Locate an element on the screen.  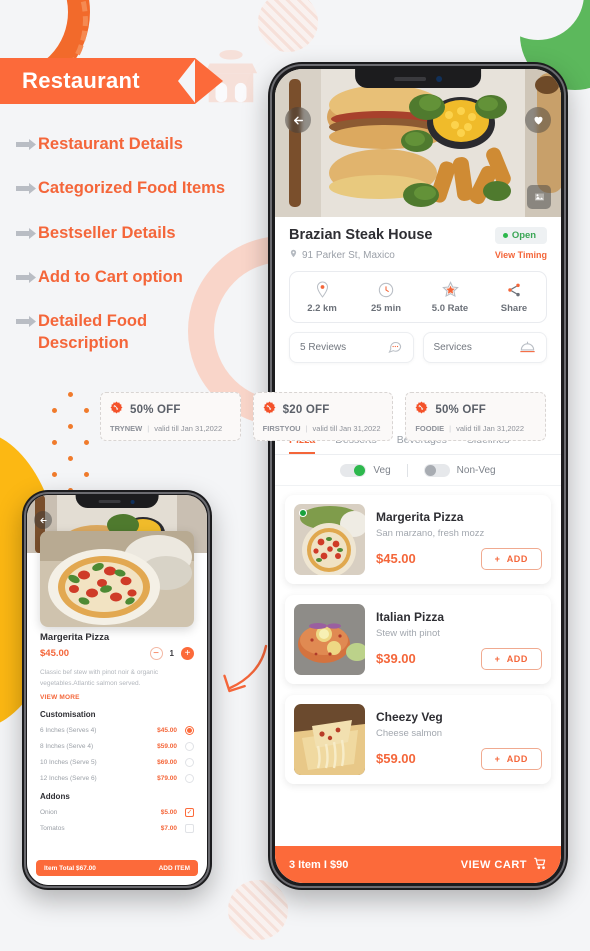
addon-option: Tomatos $7.00 is located at coordinates (117, 828).